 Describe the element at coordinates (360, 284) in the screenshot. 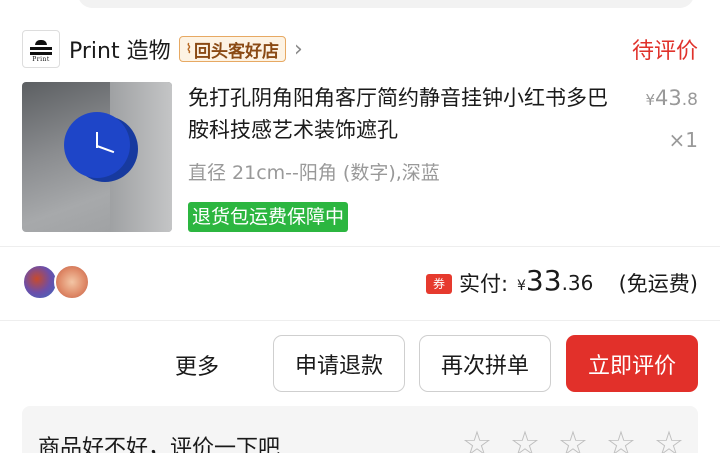

I see `payment-row: 券 实付: ¥33.36 (免运费)` at that location.